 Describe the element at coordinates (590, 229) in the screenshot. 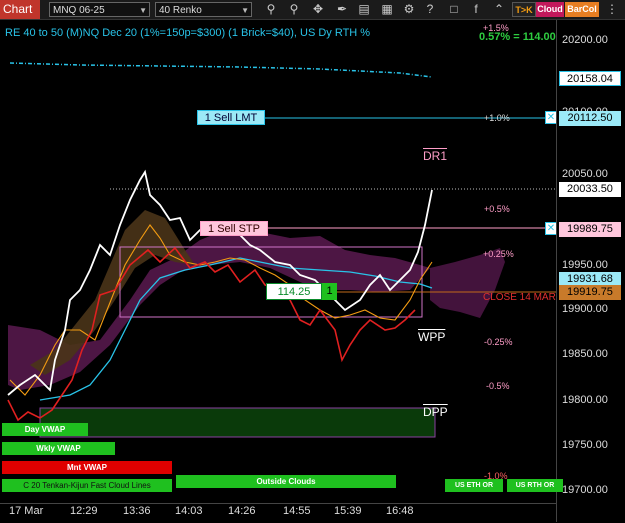

I see `sell-stop-price-tag: 19989.75` at that location.